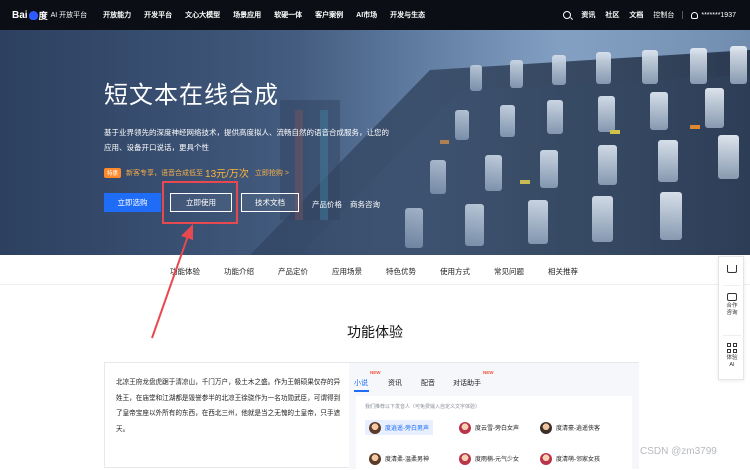  I want to click on buy-now-button: 立即选购, so click(132, 202).